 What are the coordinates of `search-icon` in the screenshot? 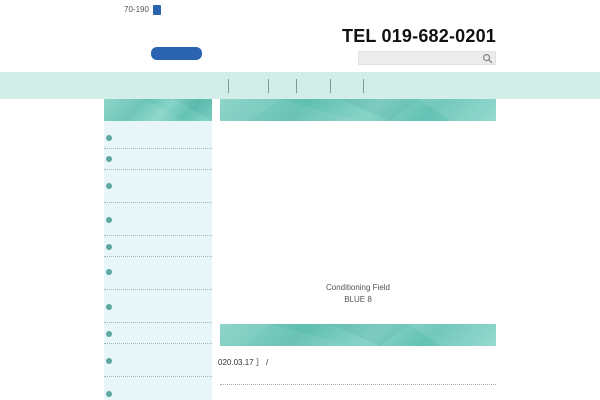 It's located at (487, 58).